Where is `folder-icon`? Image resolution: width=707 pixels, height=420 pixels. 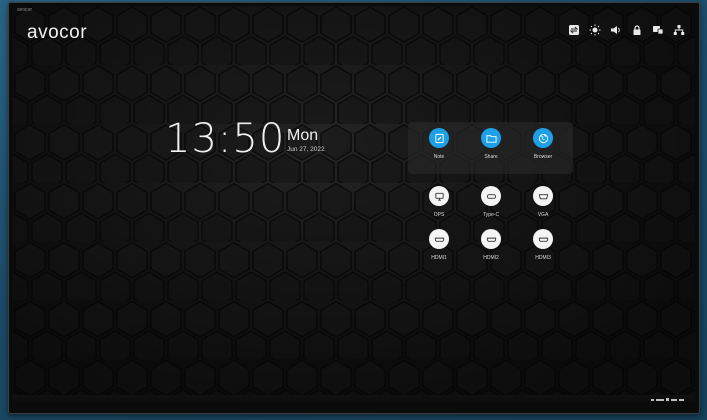
folder-icon is located at coordinates (491, 138).